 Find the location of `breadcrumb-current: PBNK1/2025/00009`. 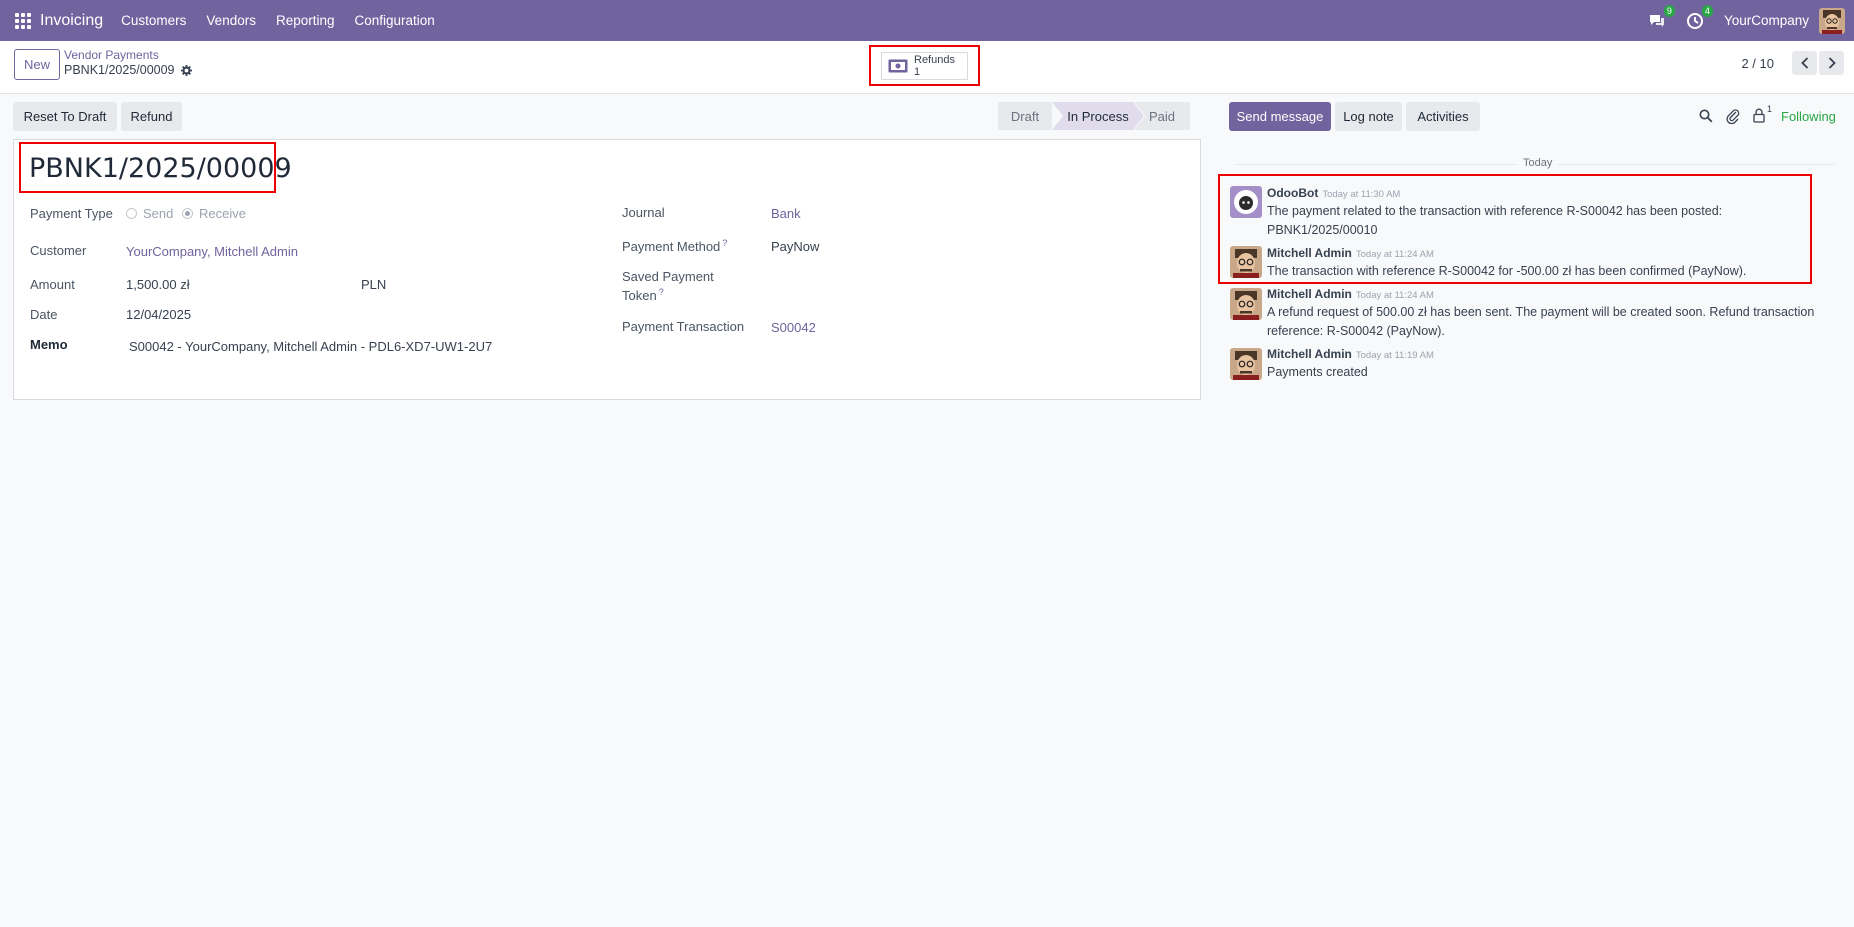

breadcrumb-current: PBNK1/2025/00009 is located at coordinates (128, 70).